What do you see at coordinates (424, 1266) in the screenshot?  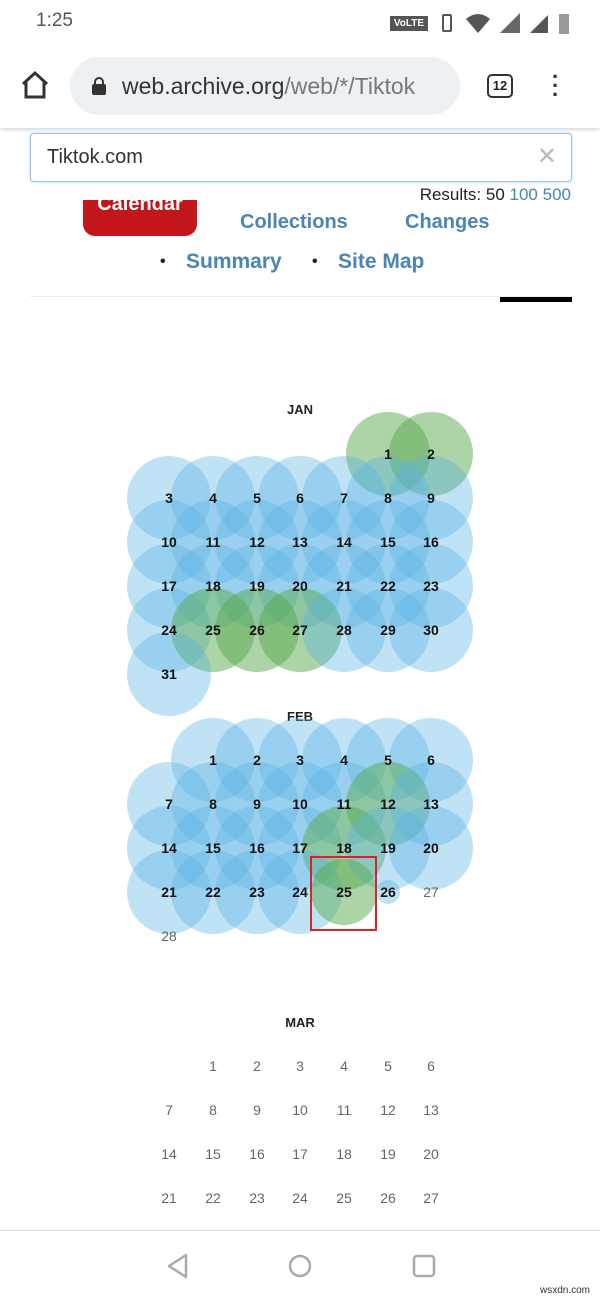 I see `recents-icon` at bounding box center [424, 1266].